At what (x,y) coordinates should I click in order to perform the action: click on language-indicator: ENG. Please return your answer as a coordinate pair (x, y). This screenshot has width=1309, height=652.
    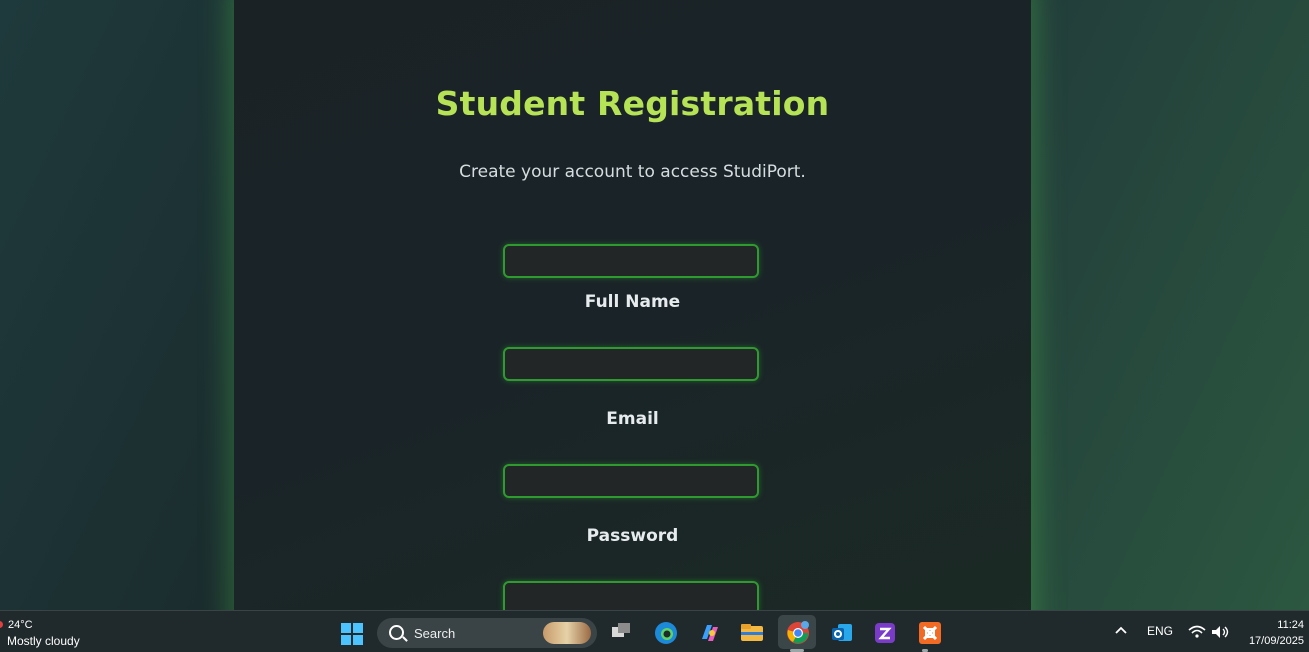
    Looking at the image, I should click on (1160, 631).